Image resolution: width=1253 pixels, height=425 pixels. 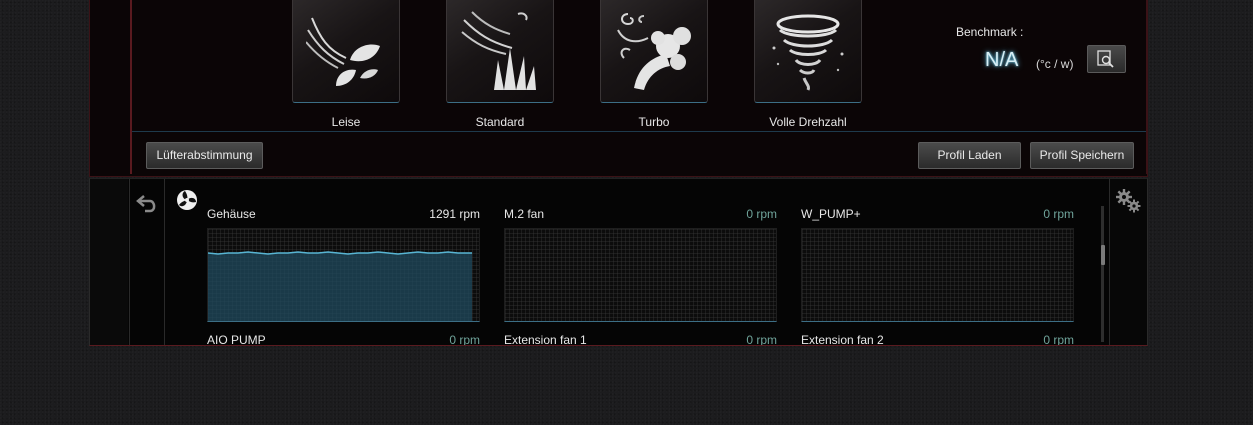 What do you see at coordinates (1002, 60) in the screenshot?
I see `benchmark-value: N/A` at bounding box center [1002, 60].